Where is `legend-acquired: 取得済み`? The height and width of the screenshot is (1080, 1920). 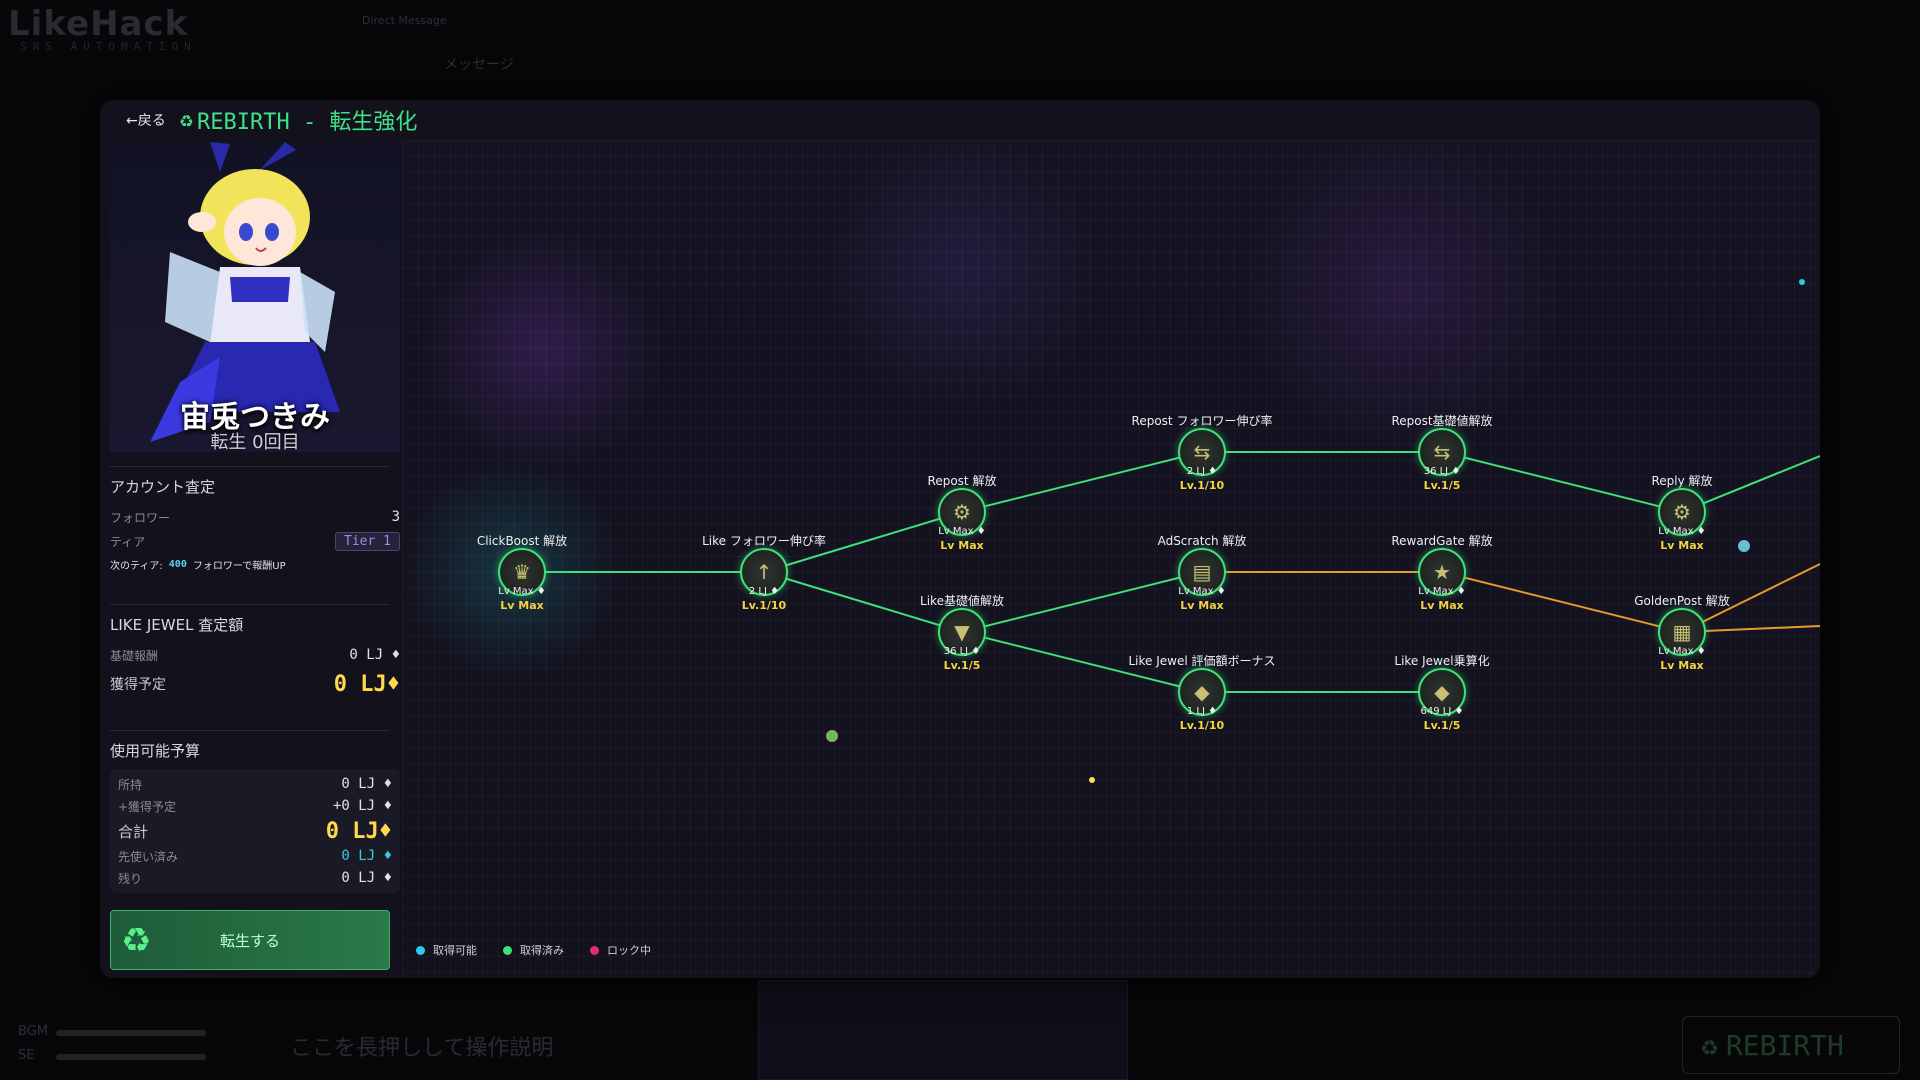 legend-acquired: 取得済み is located at coordinates (533, 950).